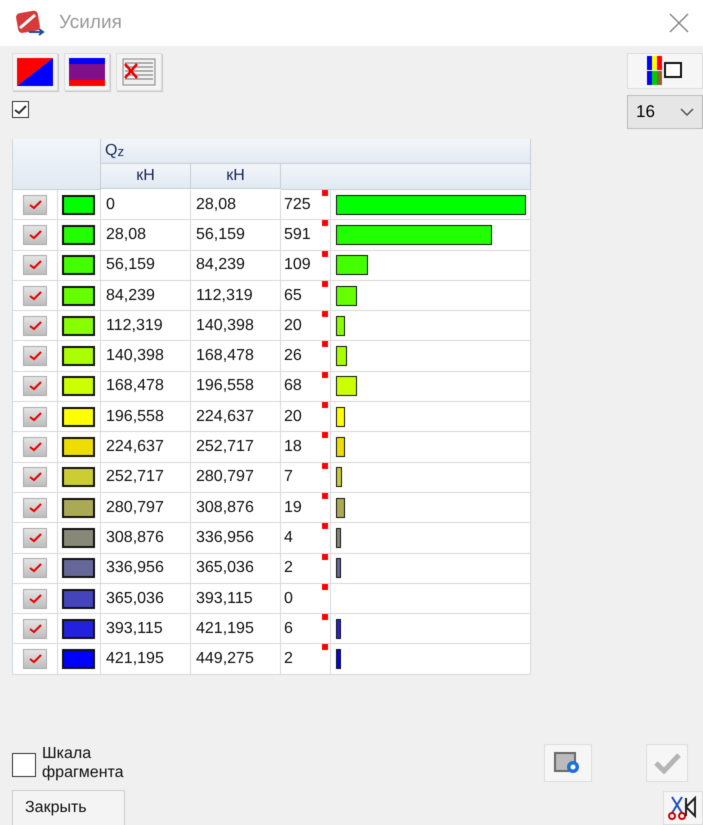  What do you see at coordinates (306, 235) in the screenshot?
I see `table-cell: 591` at bounding box center [306, 235].